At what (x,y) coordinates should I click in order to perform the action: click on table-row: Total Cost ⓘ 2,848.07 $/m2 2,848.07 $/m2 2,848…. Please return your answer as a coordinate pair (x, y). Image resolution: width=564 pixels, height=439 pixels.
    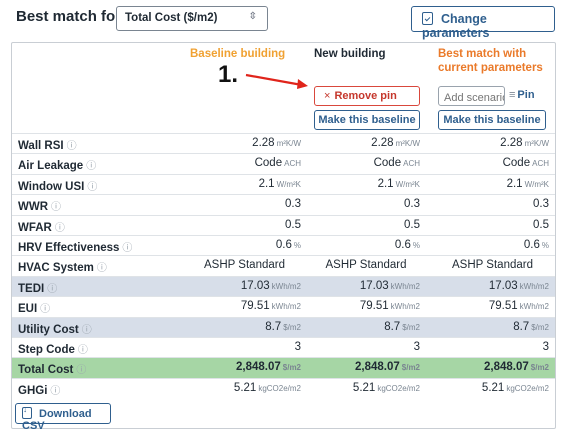
    Looking at the image, I should click on (283, 367).